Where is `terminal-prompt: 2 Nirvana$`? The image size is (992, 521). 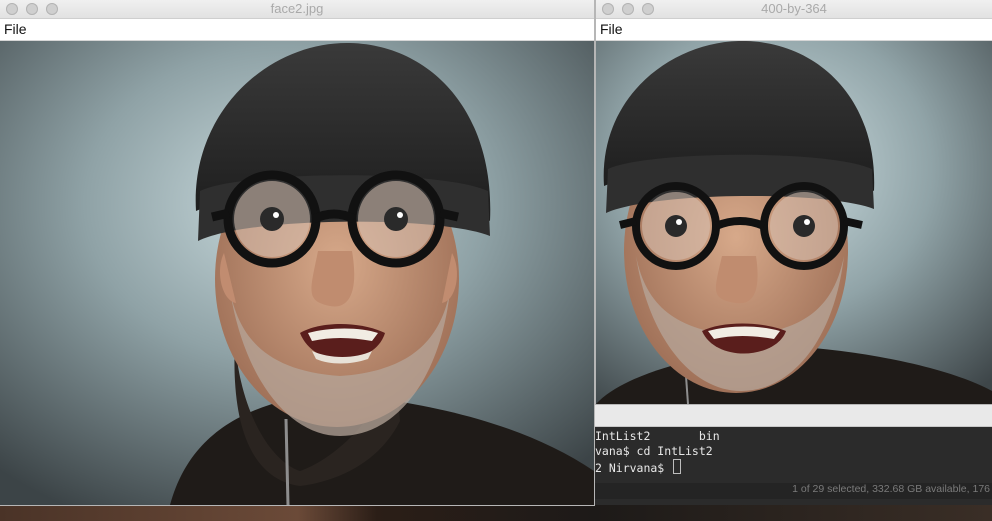 terminal-prompt: 2 Nirvana$ is located at coordinates (633, 468).